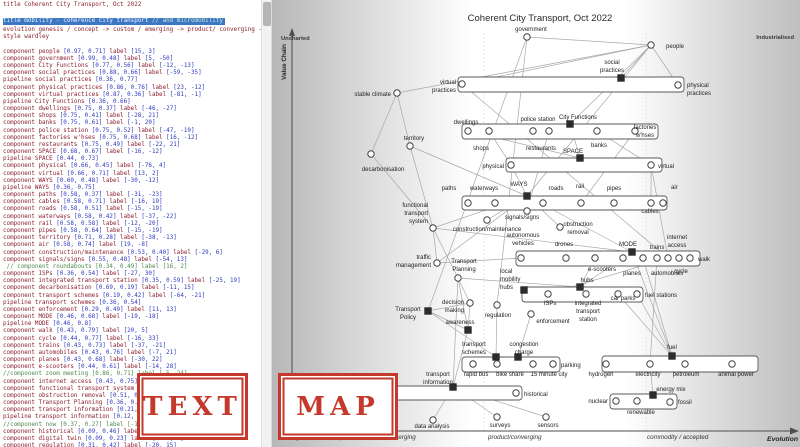  I want to click on node-renewable, so click(637, 401).